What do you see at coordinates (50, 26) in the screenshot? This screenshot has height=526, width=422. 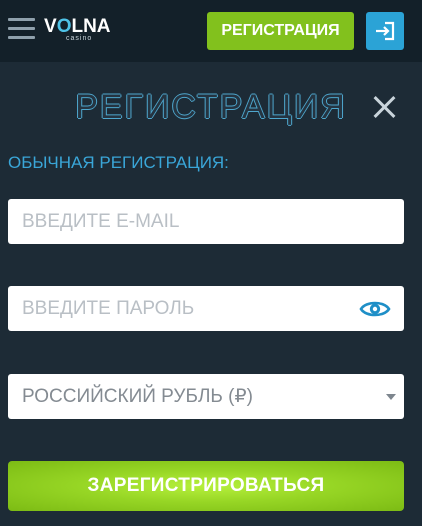 I see `logo-letter: V` at bounding box center [50, 26].